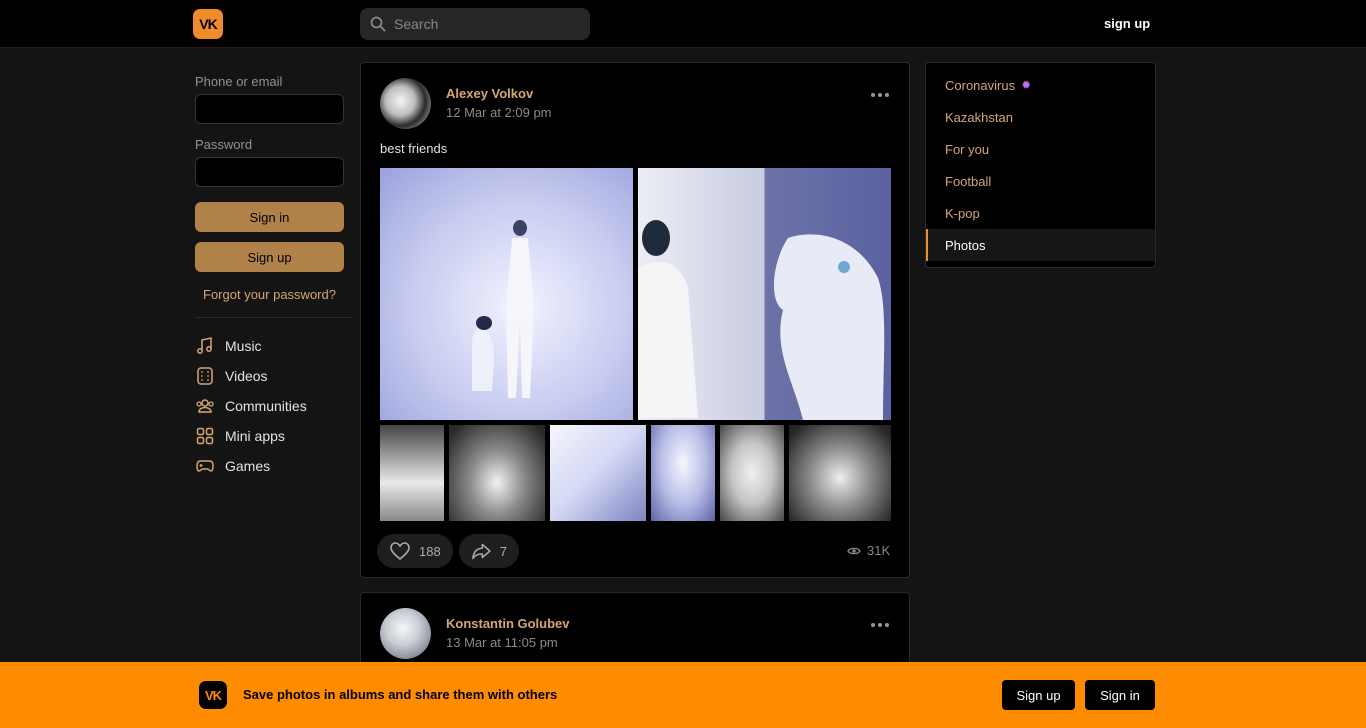  I want to click on topic-label: K-pop, so click(962, 213).